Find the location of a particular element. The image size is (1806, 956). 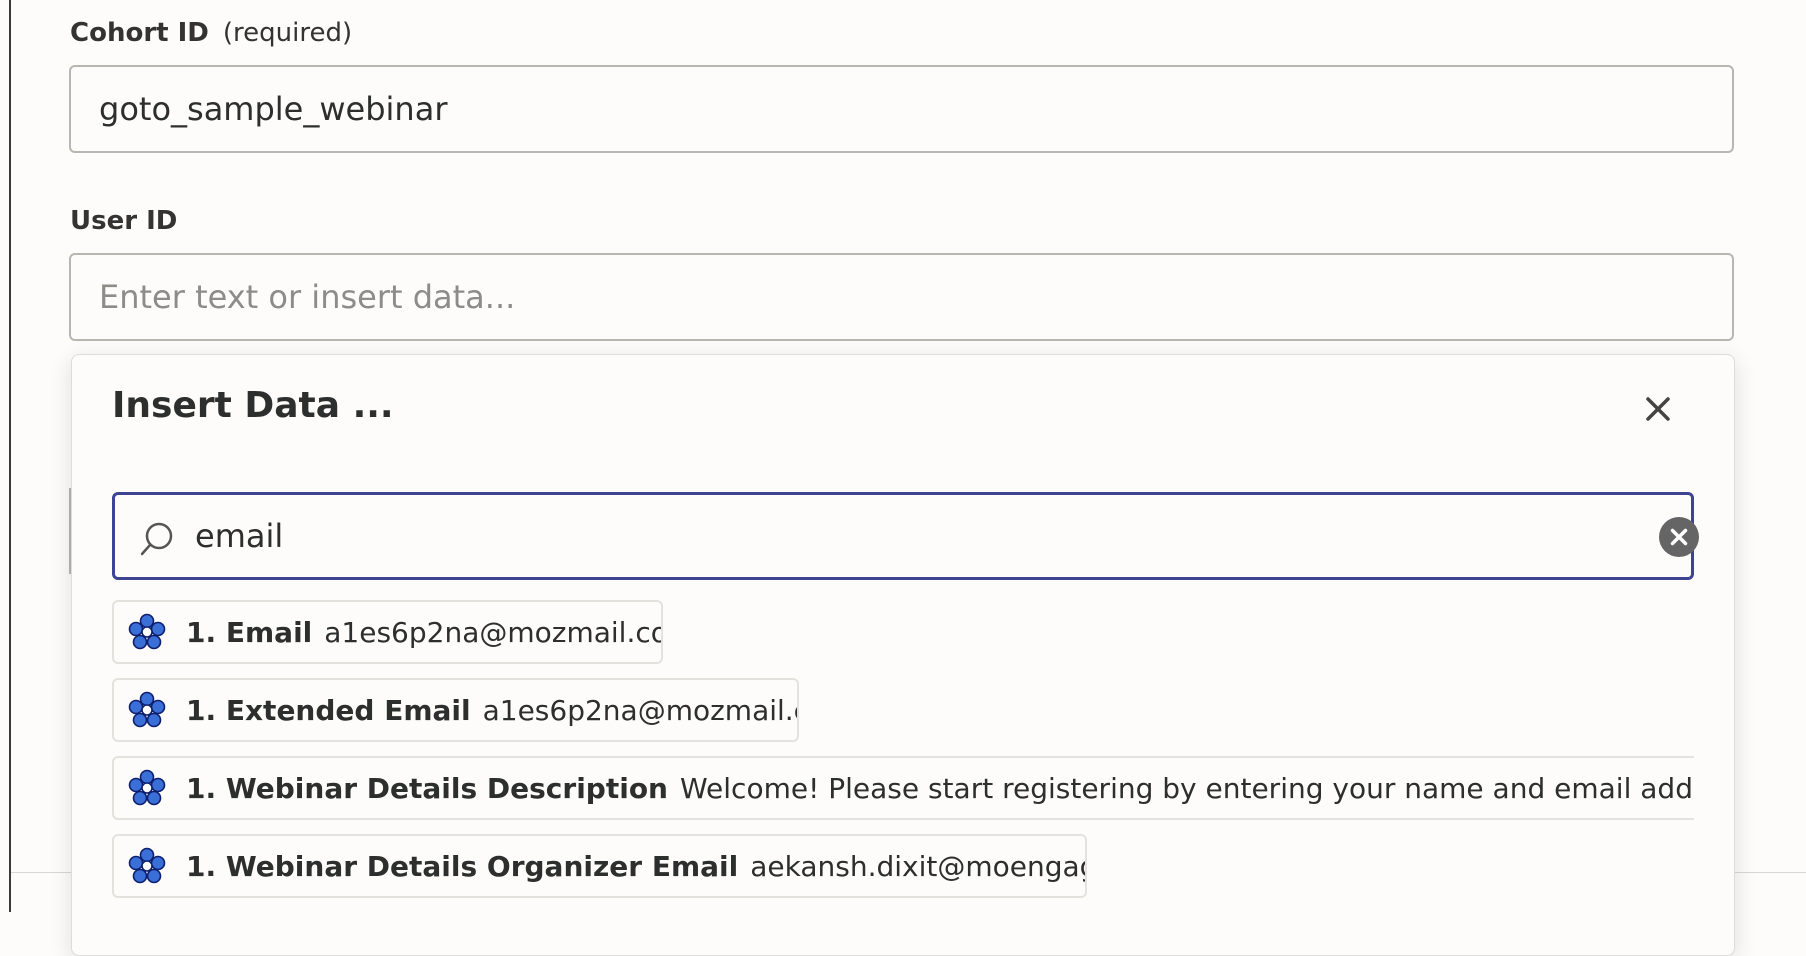

result-item: 1. Email a1es6p2na@mozmail.com is located at coordinates (387, 632).